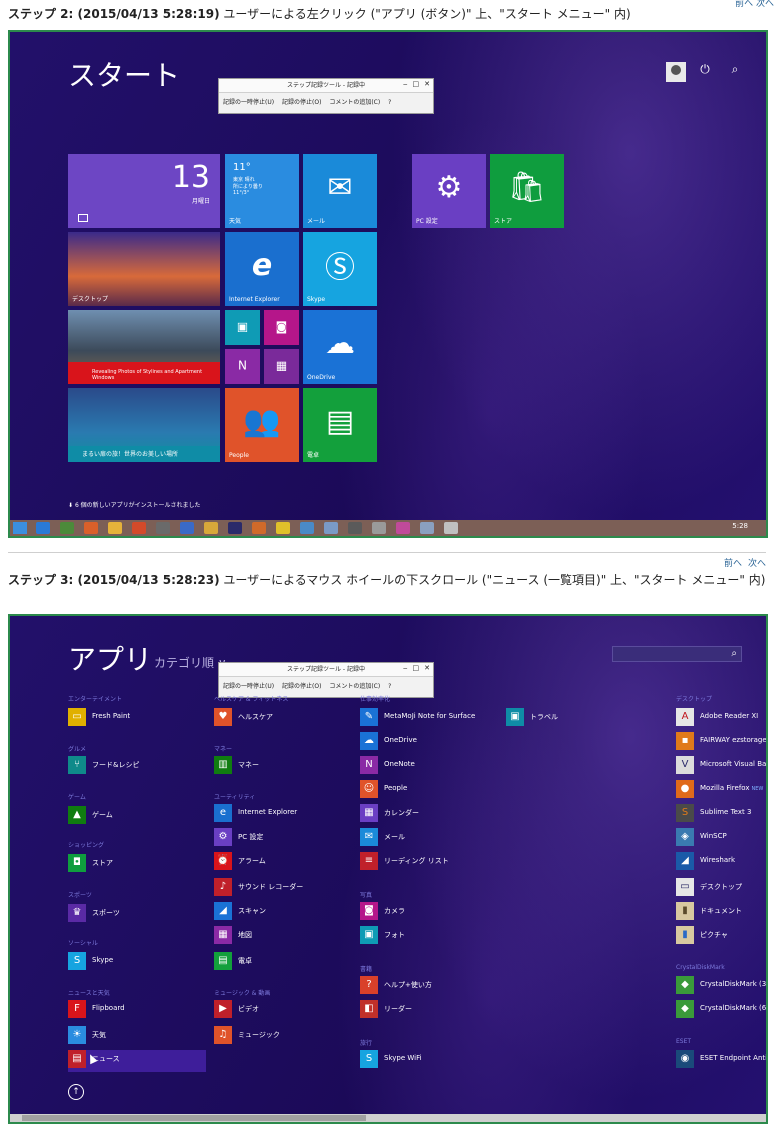 The image size is (784, 1132). Describe the element at coordinates (134, 504) in the screenshot. I see `new-apps-notification: ⬇ 6 個の新しいアプリがインストールされました` at that location.